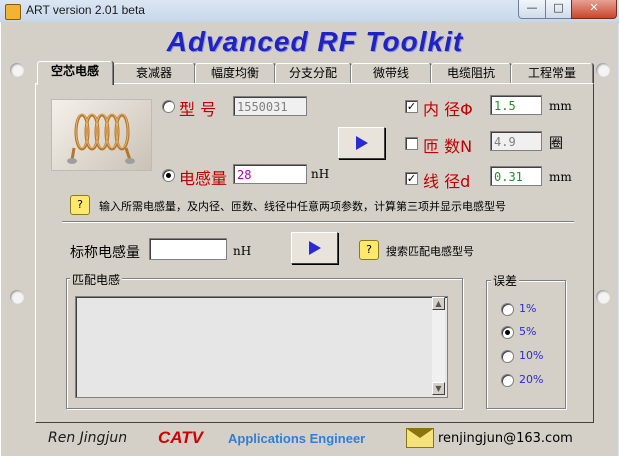 The height and width of the screenshot is (456, 619). I want to click on matched-inductors-label: 匹配电感, so click(96, 279).